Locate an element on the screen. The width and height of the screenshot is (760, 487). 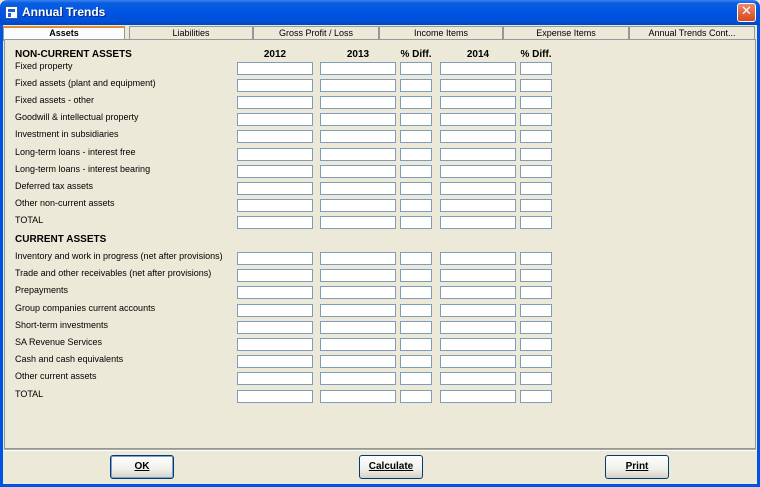
field-non_current-fixed-assets-plant-and-equipment-2013 is located at coordinates (358, 86).